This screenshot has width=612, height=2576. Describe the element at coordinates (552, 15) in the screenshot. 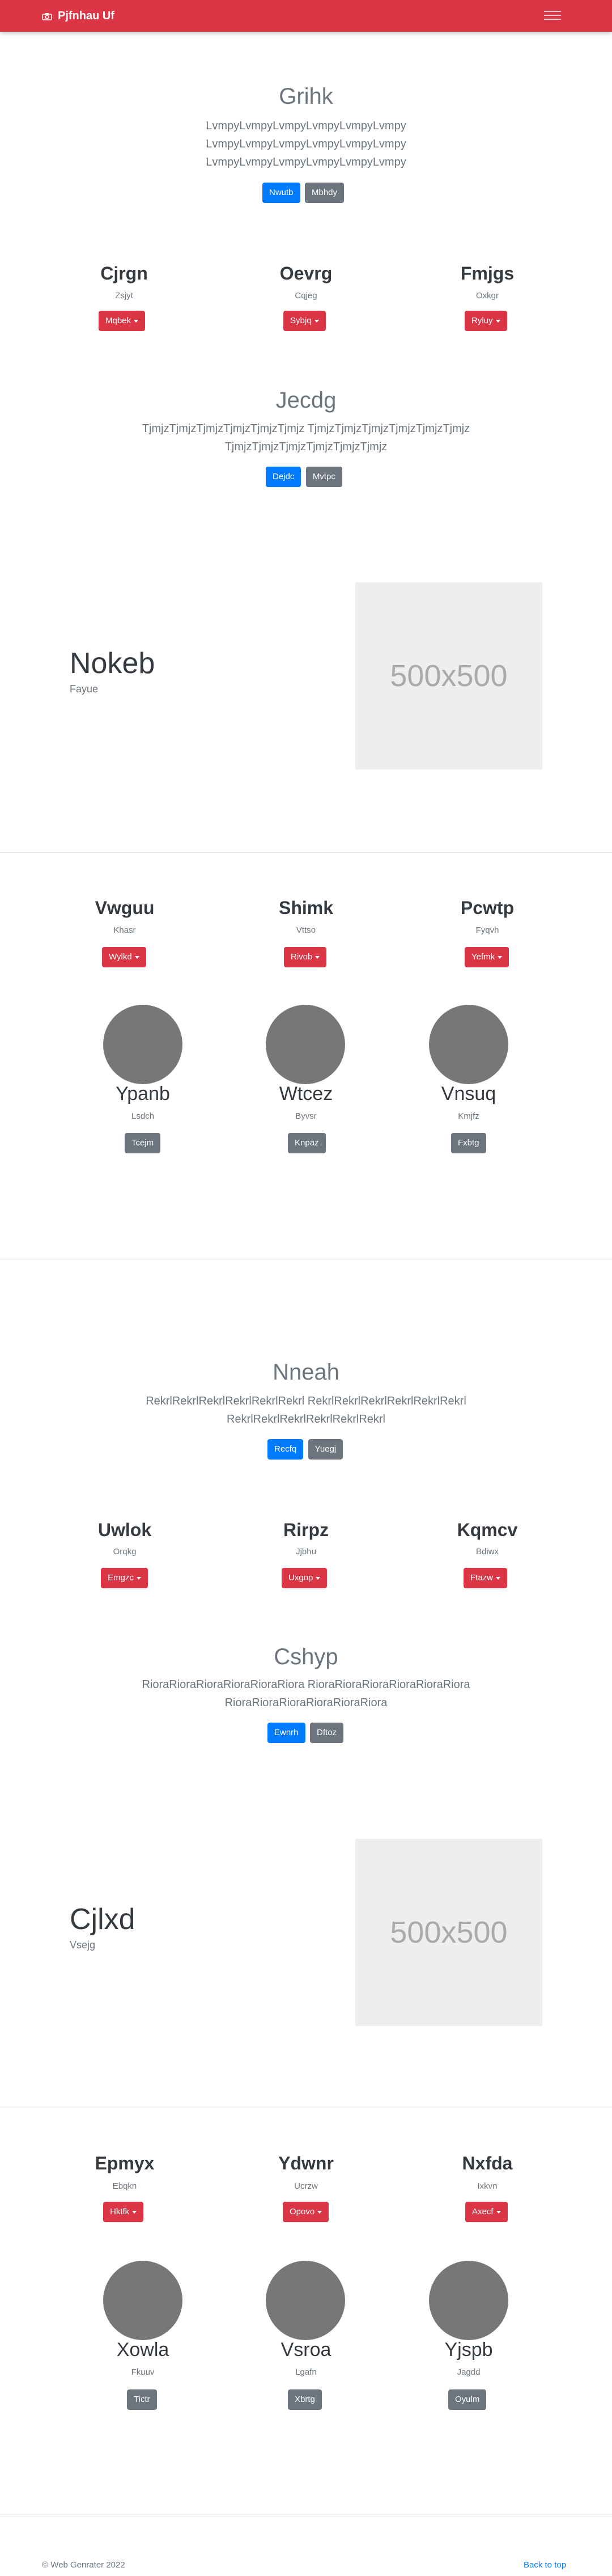

I see `navbar-toggler-button` at that location.